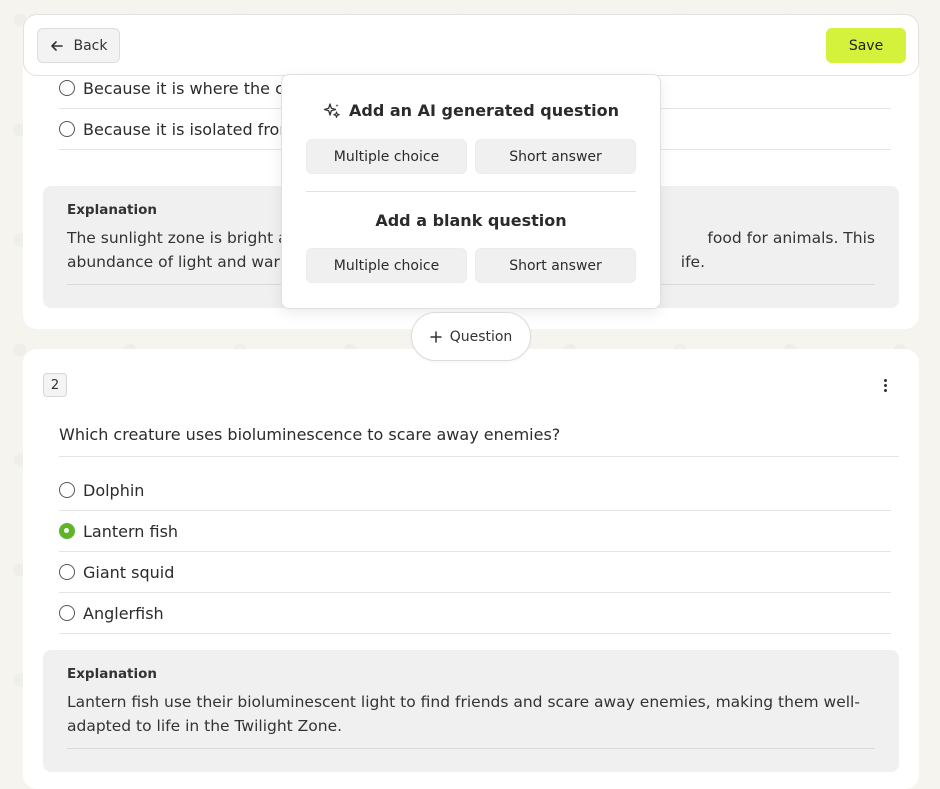  I want to click on ai-heading-text: Add an AI generated question, so click(483, 110).